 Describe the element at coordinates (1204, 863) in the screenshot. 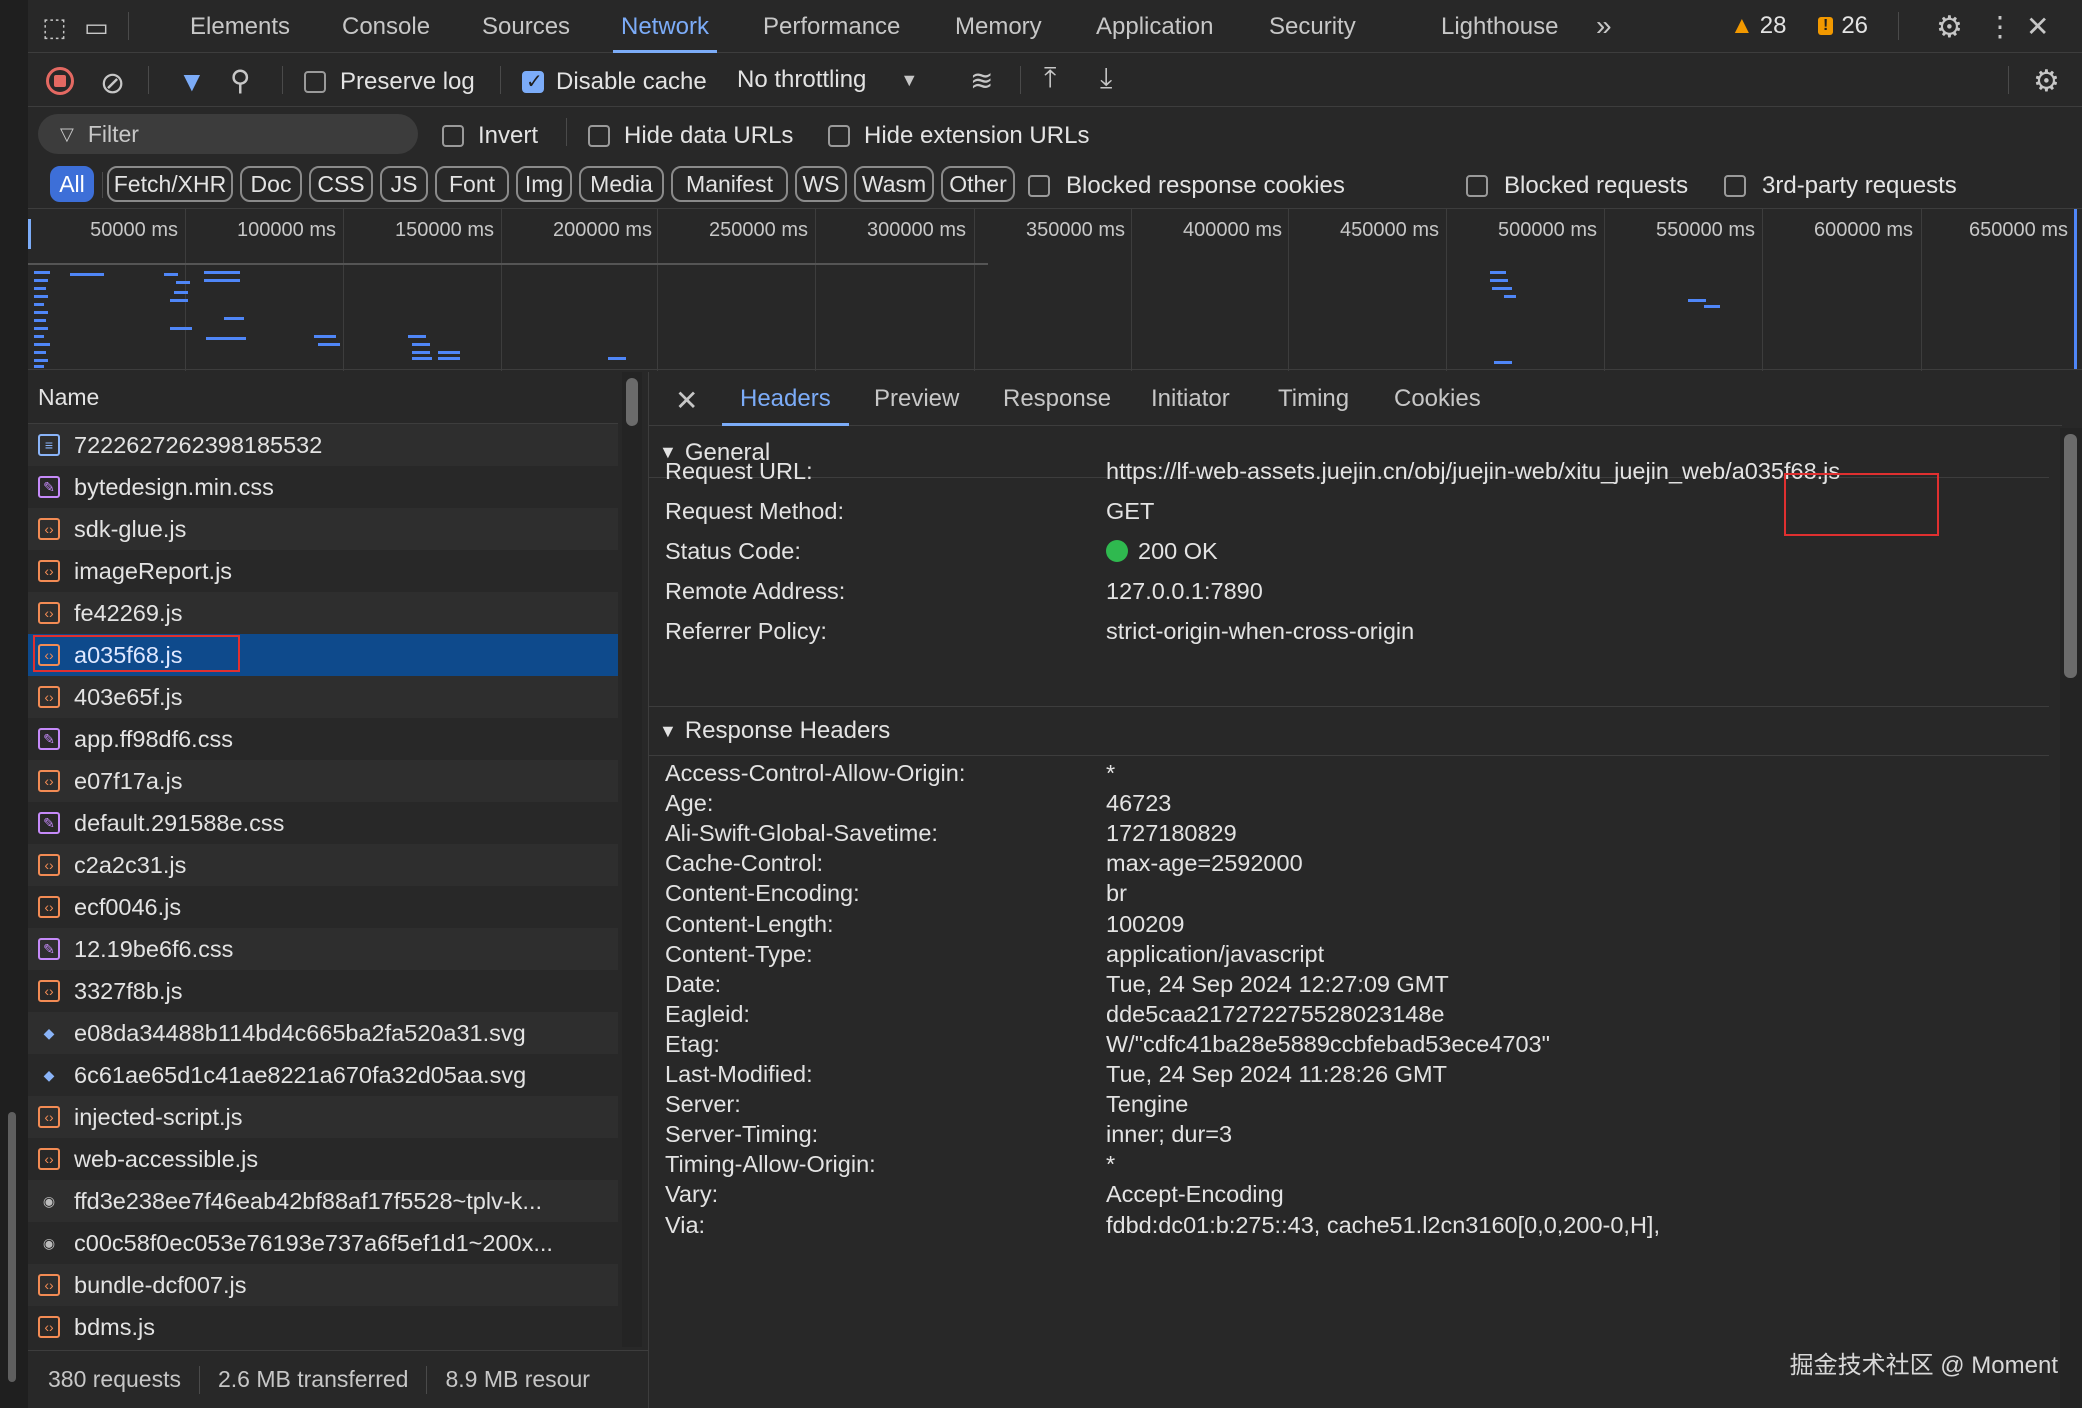

I see `header-value: max-age=2592000` at that location.